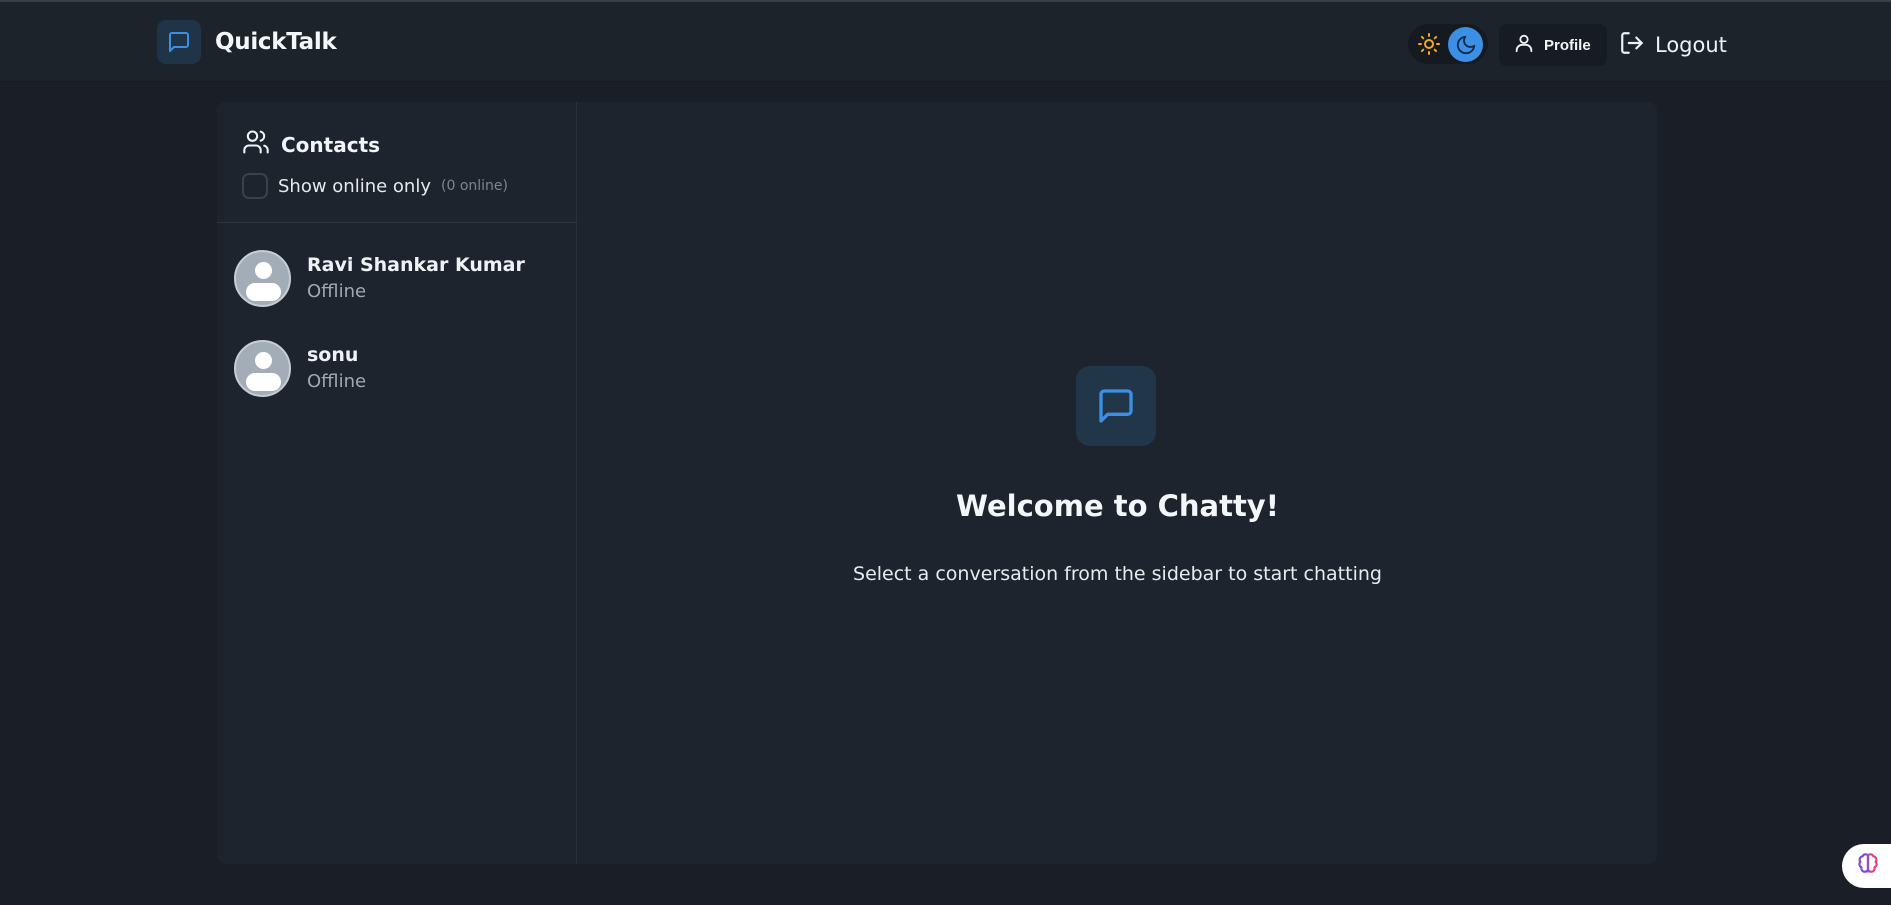 The height and width of the screenshot is (905, 1891). I want to click on contacts-title: Contacts, so click(311, 144).